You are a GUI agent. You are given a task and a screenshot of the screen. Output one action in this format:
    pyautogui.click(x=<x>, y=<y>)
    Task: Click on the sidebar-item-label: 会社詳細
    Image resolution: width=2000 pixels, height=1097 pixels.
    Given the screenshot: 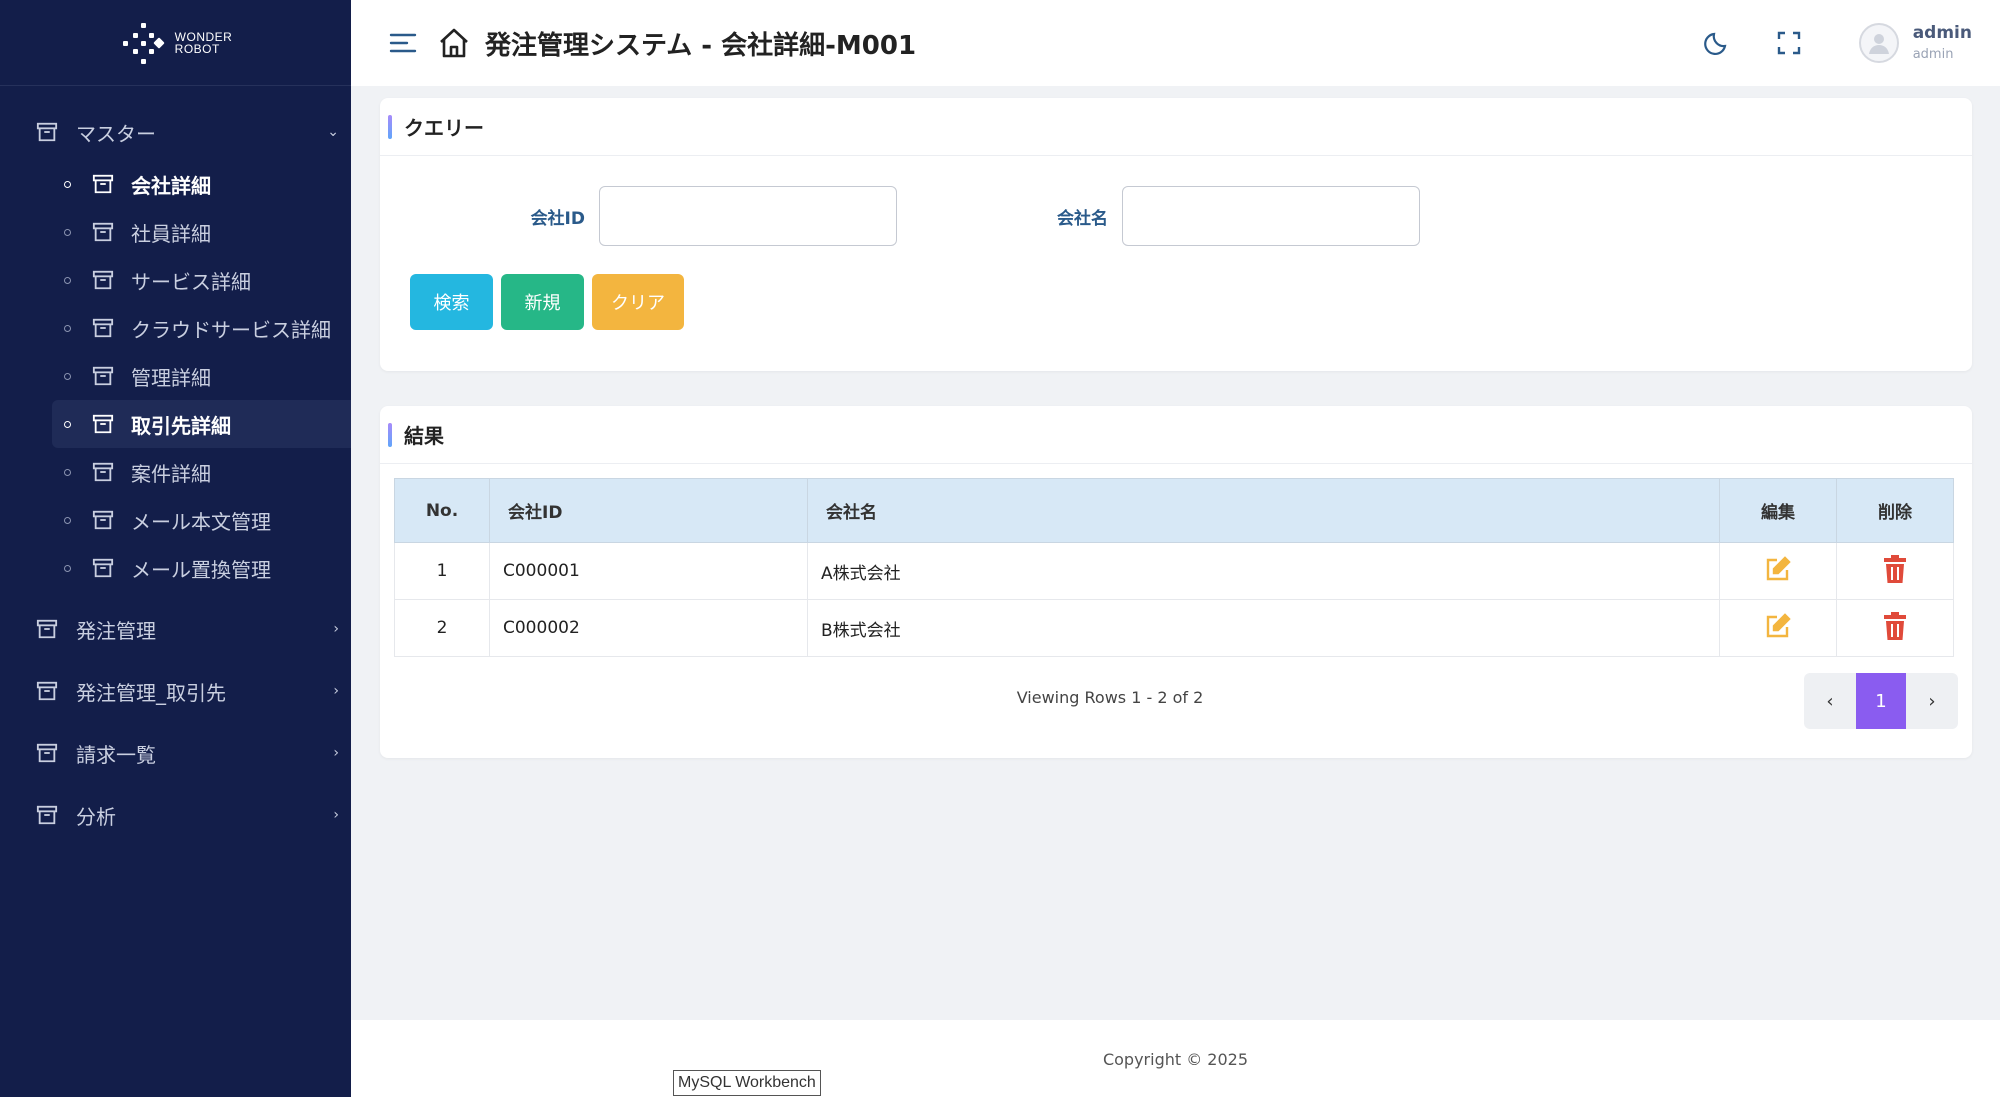 What is the action you would take?
    pyautogui.click(x=171, y=185)
    